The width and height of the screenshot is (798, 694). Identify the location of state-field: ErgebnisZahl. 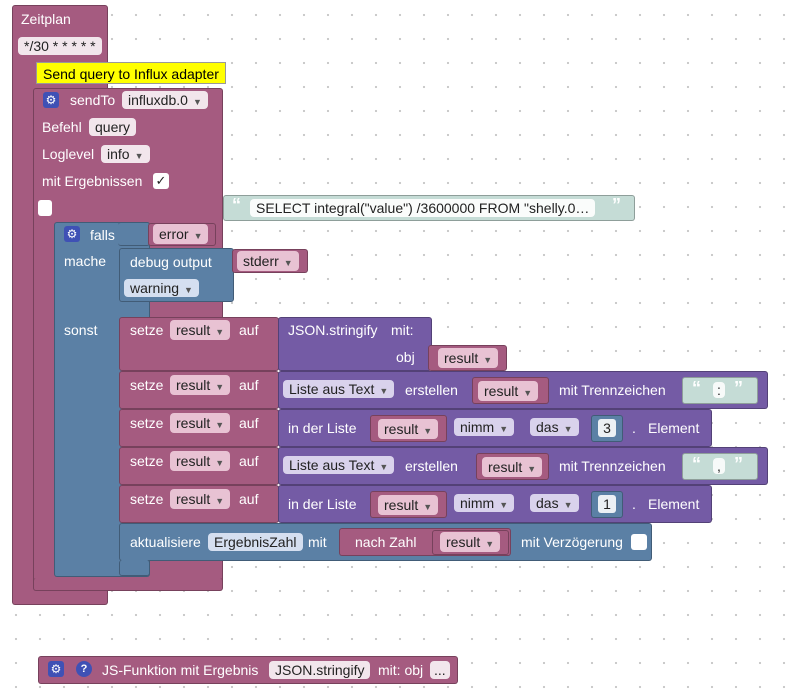
(255, 542).